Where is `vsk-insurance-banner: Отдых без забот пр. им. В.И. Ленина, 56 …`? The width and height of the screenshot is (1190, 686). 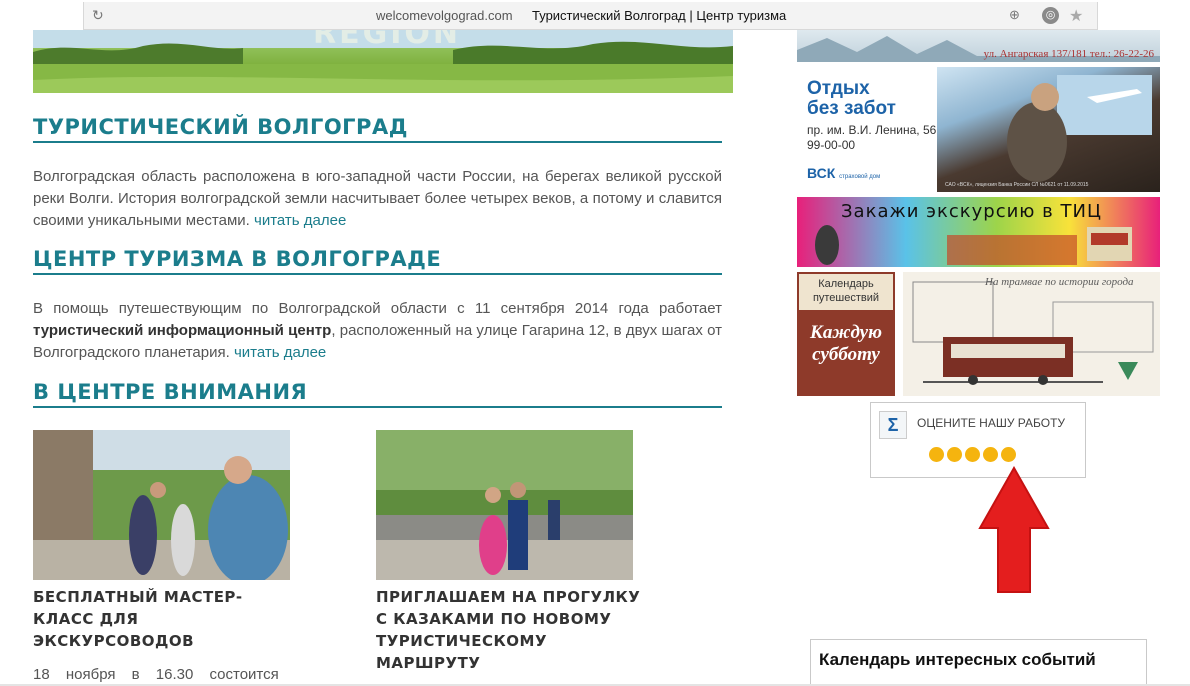
vsk-insurance-banner: Отдых без забот пр. им. В.И. Ленина, 56 … is located at coordinates (978, 129).